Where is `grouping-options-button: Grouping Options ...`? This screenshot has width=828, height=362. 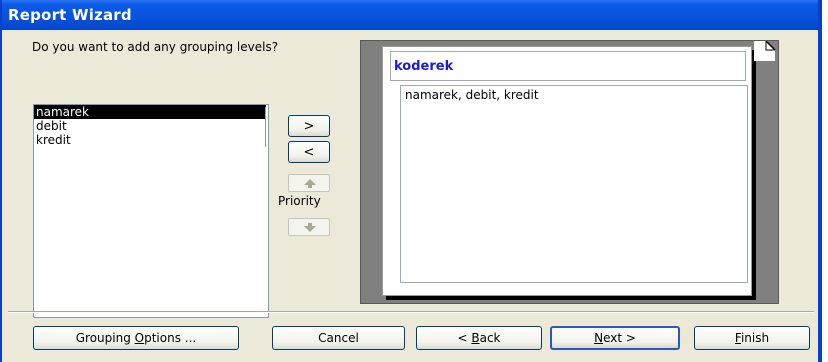 grouping-options-button: Grouping Options ... is located at coordinates (136, 338).